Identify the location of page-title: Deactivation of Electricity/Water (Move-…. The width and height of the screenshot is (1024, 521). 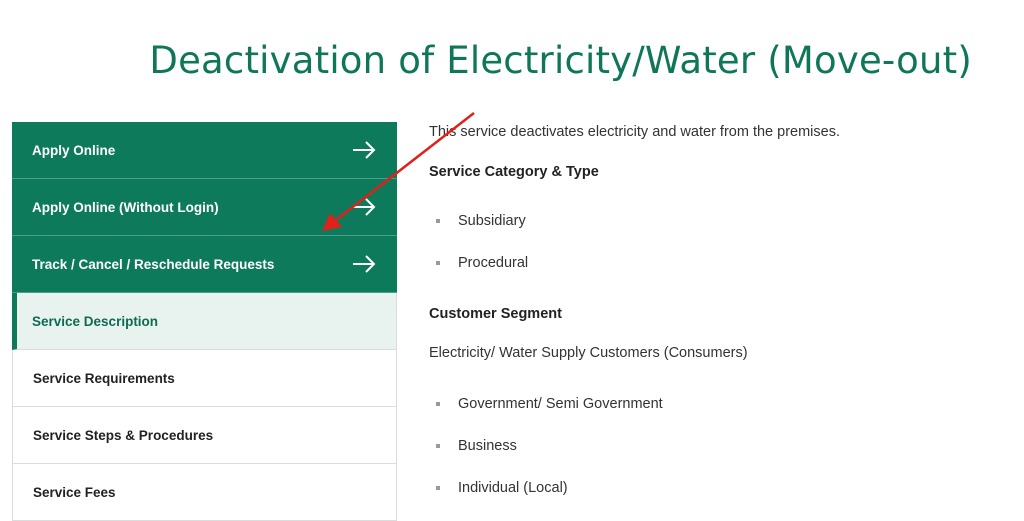
(560, 60).